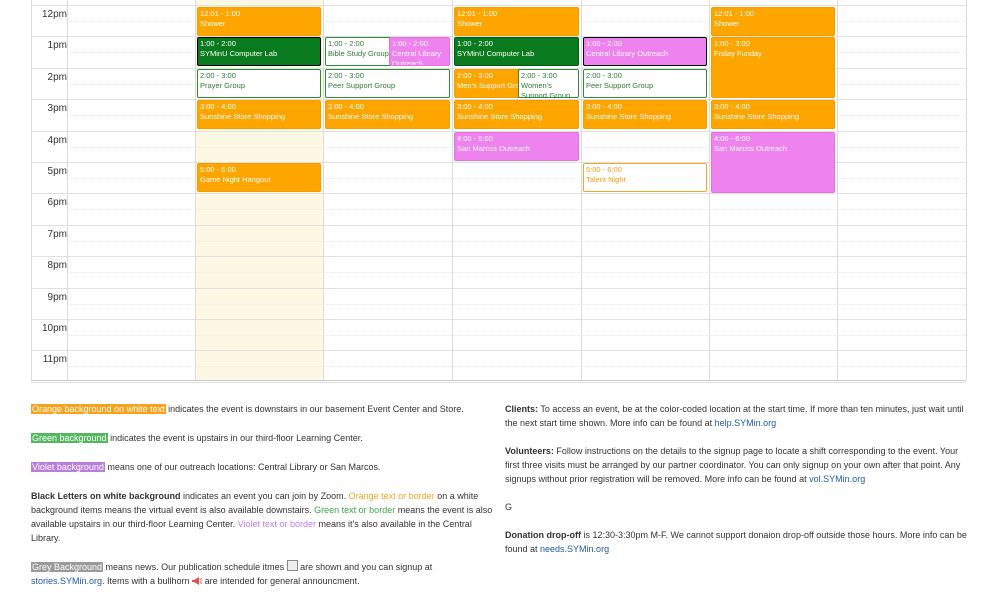 This screenshot has height=602, width=987. What do you see at coordinates (546, 89) in the screenshot?
I see `event-title: Women's Support Group` at bounding box center [546, 89].